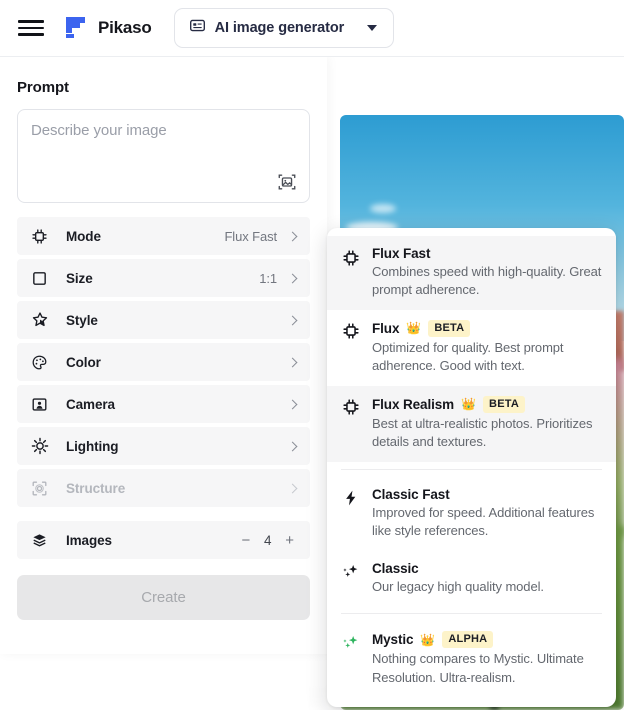 The width and height of the screenshot is (624, 710). What do you see at coordinates (289, 540) in the screenshot?
I see `increment-images-button: +` at bounding box center [289, 540].